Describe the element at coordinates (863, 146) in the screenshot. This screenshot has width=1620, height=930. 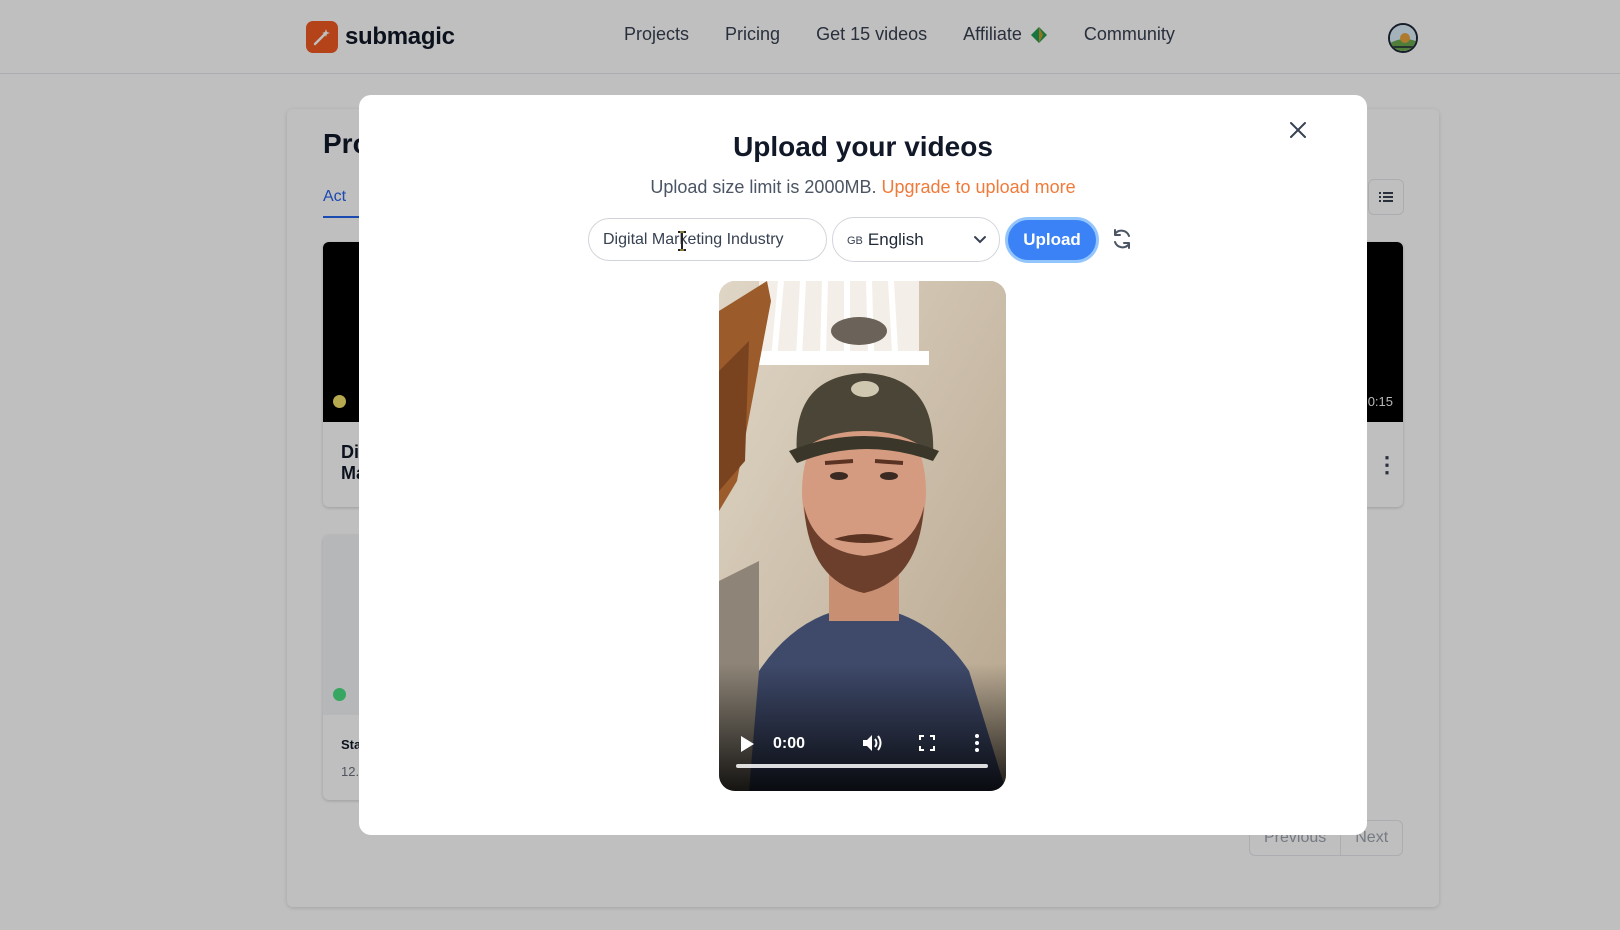
I see `modal-title: Upload your videos` at that location.